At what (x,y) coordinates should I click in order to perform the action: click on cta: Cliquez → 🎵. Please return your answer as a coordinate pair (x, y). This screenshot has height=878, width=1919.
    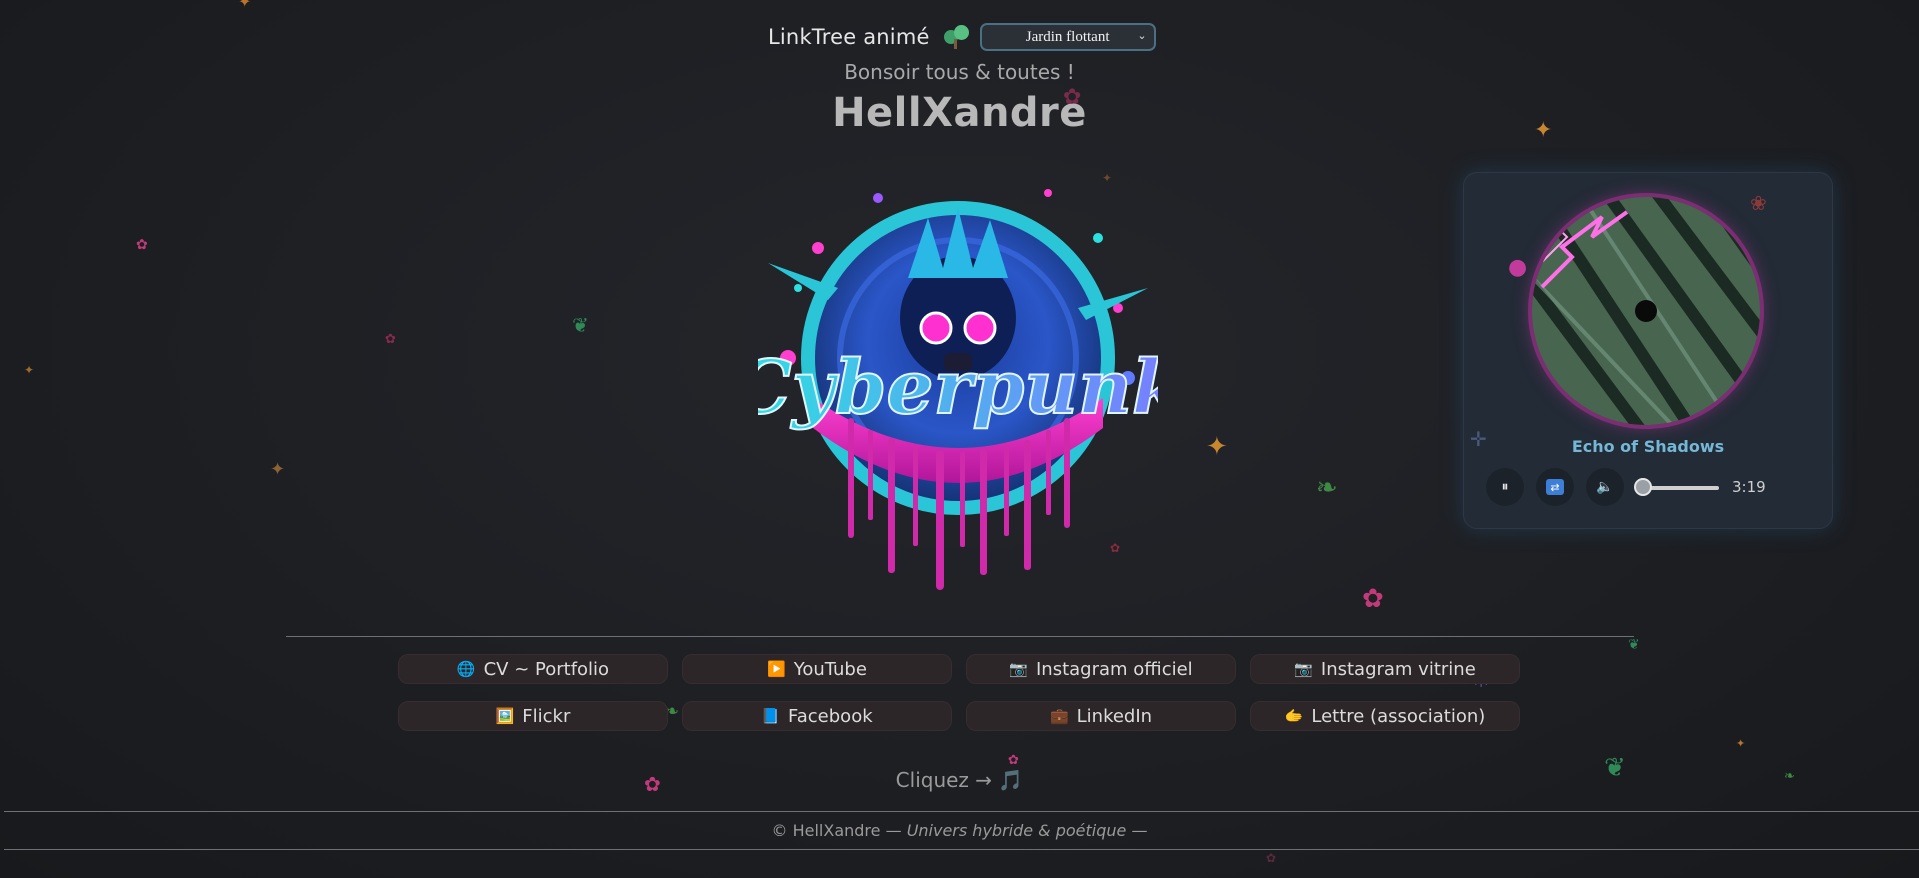
    Looking at the image, I should click on (959, 780).